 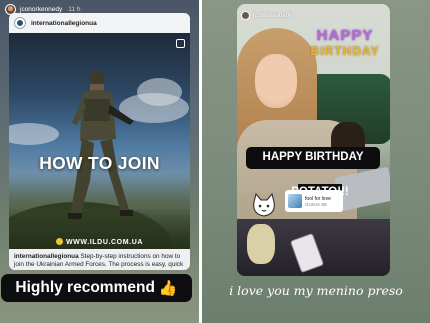 I want to click on post-url: WWW.ILDU.COM.UA, so click(x=99, y=242).